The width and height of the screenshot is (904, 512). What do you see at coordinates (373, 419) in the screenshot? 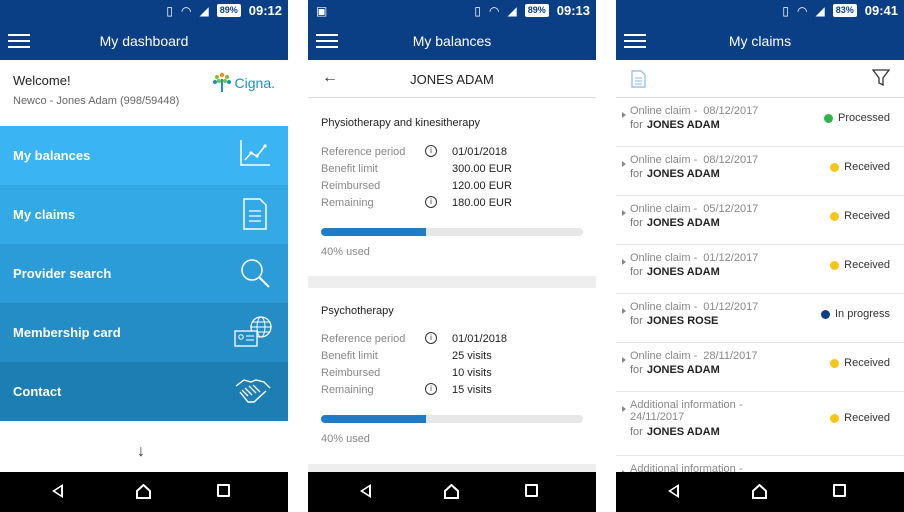
I see `usage-progress-fill` at bounding box center [373, 419].